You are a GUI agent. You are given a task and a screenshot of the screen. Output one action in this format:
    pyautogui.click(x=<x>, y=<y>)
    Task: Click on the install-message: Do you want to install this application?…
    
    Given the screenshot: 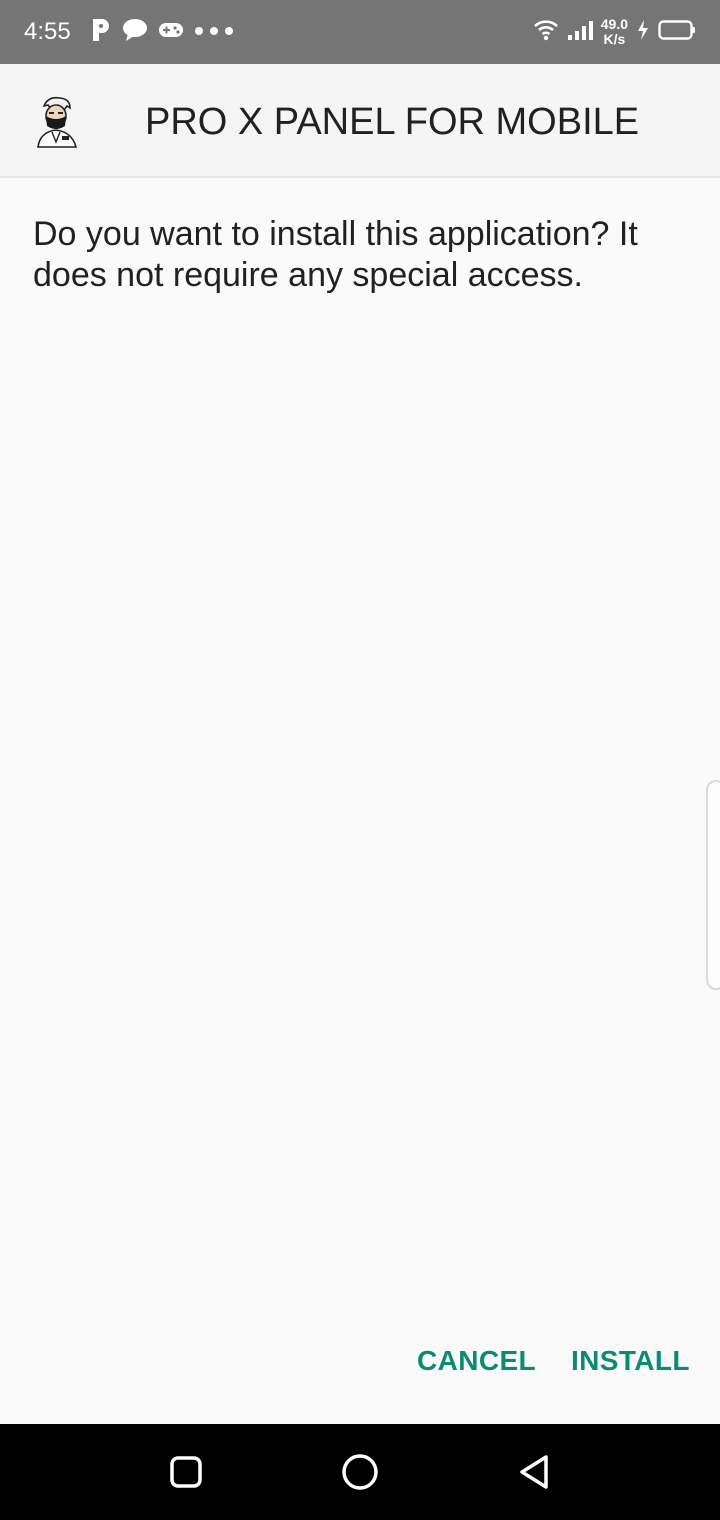 What is the action you would take?
    pyautogui.click(x=335, y=254)
    